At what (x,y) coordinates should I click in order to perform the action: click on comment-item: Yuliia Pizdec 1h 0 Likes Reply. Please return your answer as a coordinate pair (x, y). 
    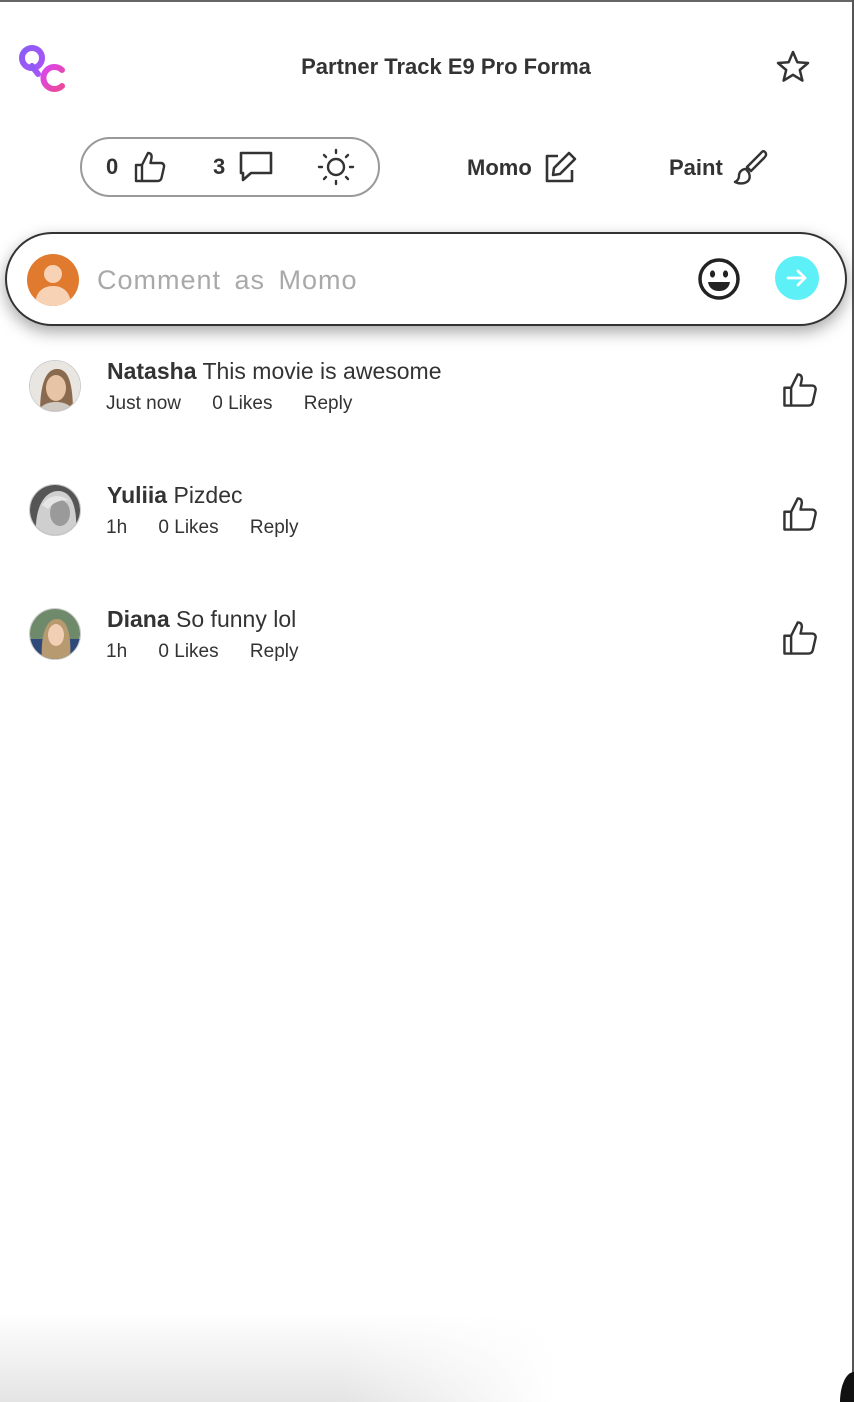
    Looking at the image, I should click on (427, 529).